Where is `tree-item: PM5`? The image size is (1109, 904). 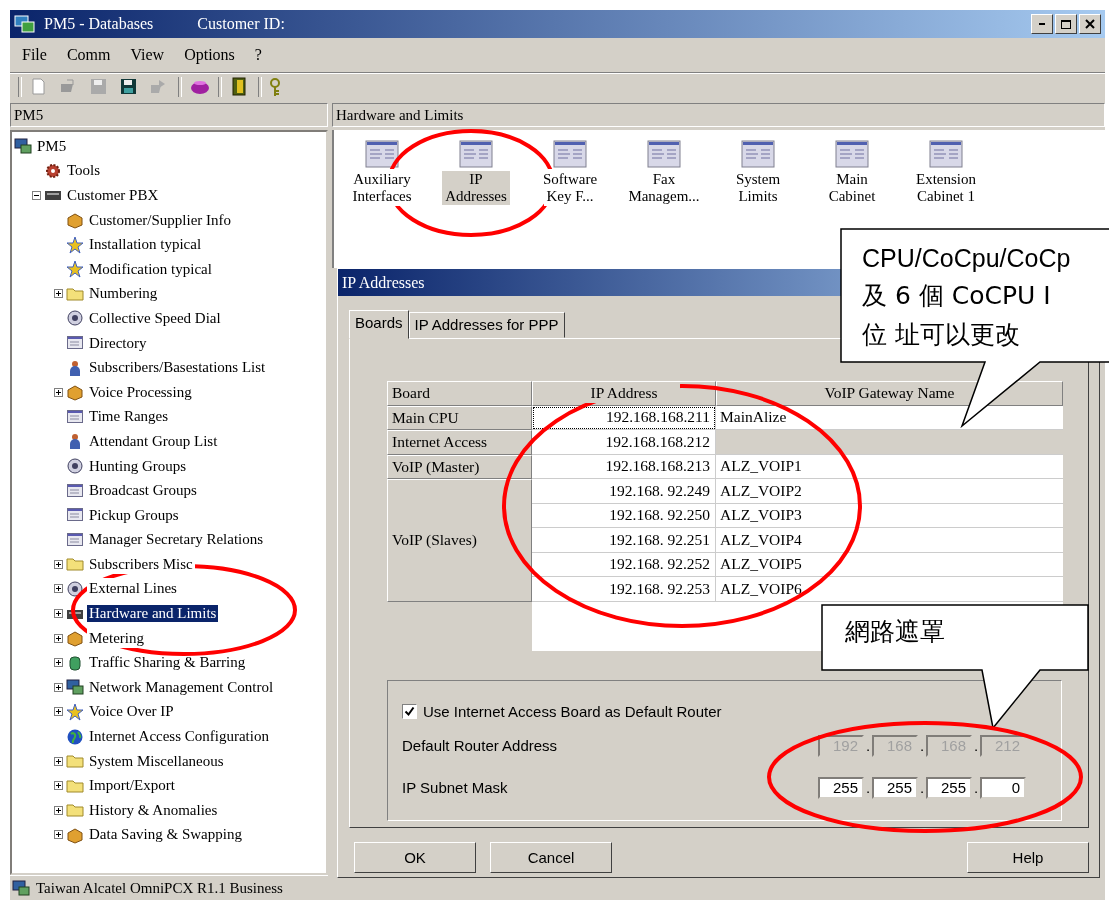
tree-item: PM5 is located at coordinates (52, 146).